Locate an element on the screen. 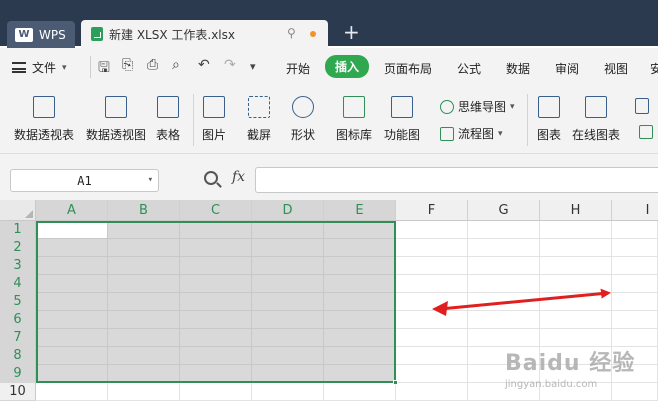 The image size is (658, 405). table-button: 表格 is located at coordinates (168, 114).